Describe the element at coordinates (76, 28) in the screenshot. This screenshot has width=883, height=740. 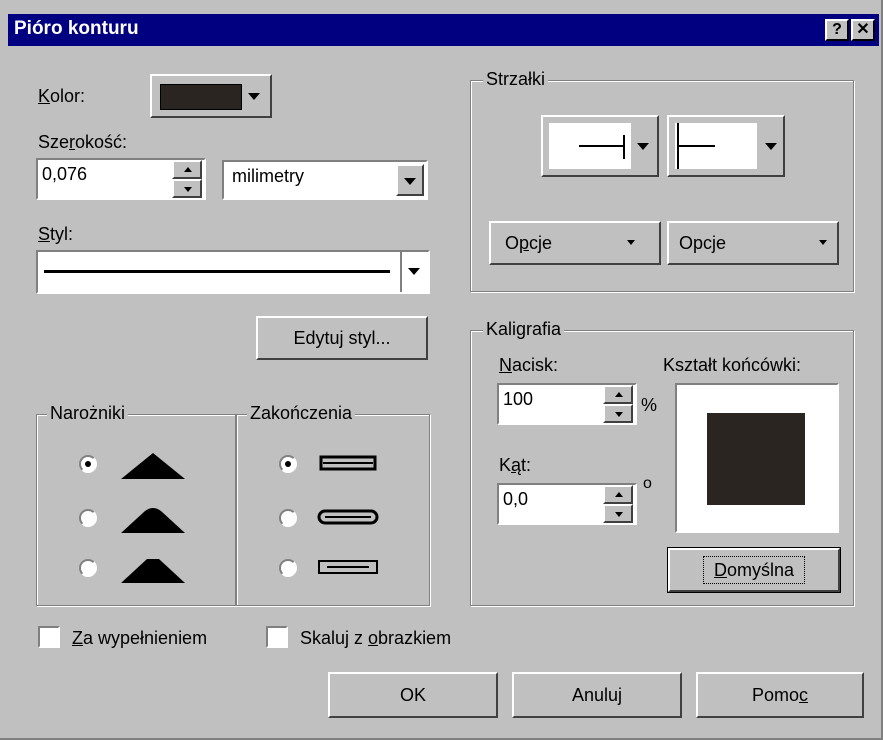
I see `window-title: Pióro konturu` at that location.